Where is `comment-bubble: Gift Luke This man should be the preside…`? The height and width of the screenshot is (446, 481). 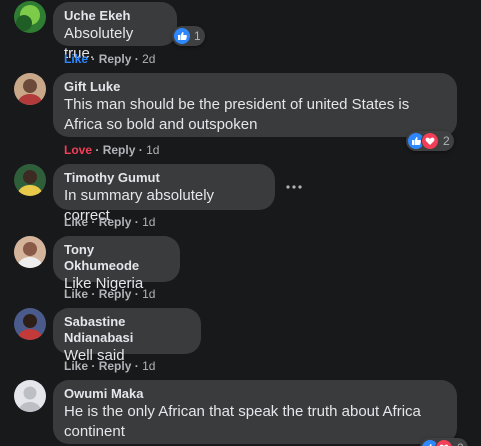
comment-bubble: Gift Luke This man should be the preside… is located at coordinates (255, 105).